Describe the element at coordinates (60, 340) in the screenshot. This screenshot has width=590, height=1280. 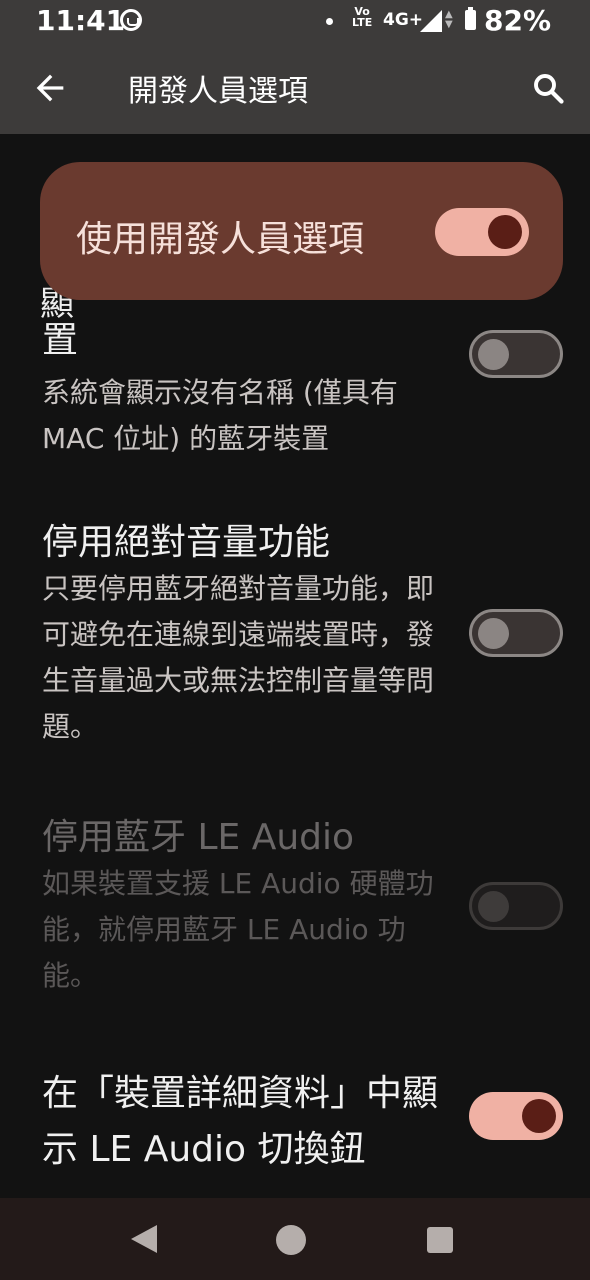
I see `setting-title: 置` at that location.